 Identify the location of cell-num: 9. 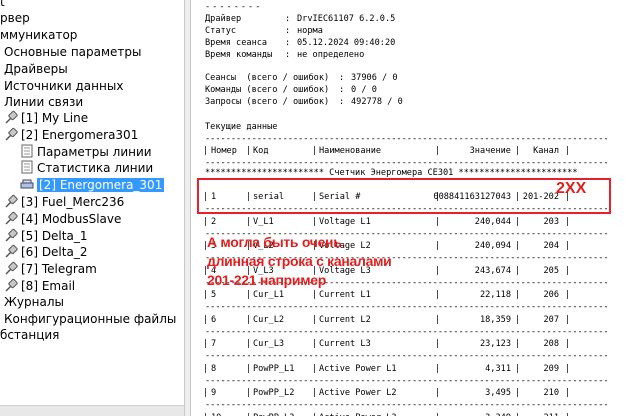
(214, 393).